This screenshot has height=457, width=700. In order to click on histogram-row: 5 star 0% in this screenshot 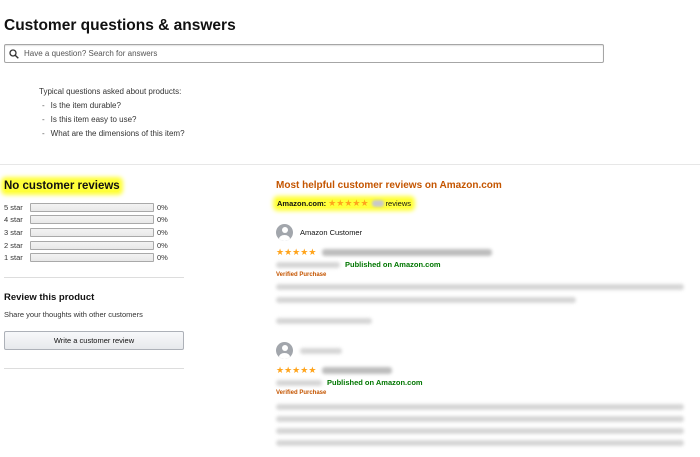, I will do `click(86, 207)`.